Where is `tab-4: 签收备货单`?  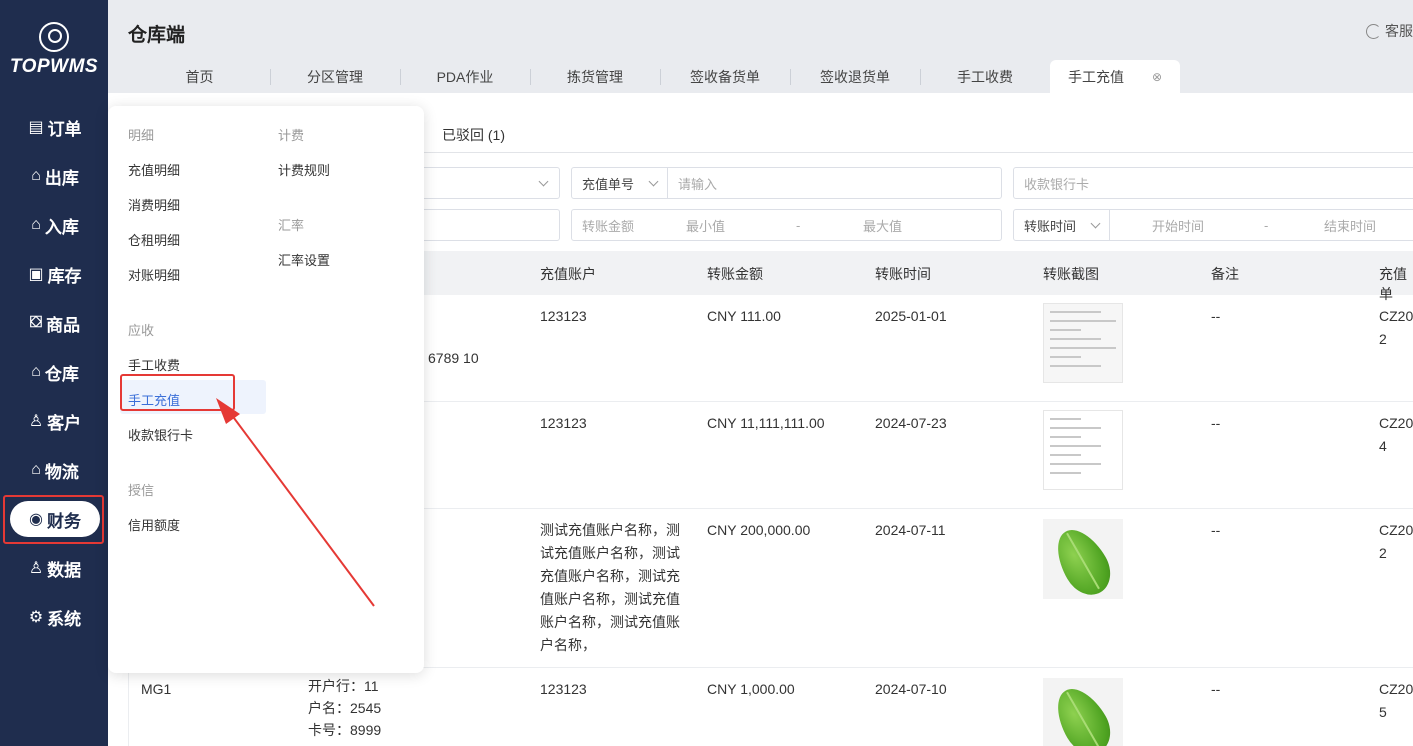 tab-4: 签收备货单 is located at coordinates (725, 76).